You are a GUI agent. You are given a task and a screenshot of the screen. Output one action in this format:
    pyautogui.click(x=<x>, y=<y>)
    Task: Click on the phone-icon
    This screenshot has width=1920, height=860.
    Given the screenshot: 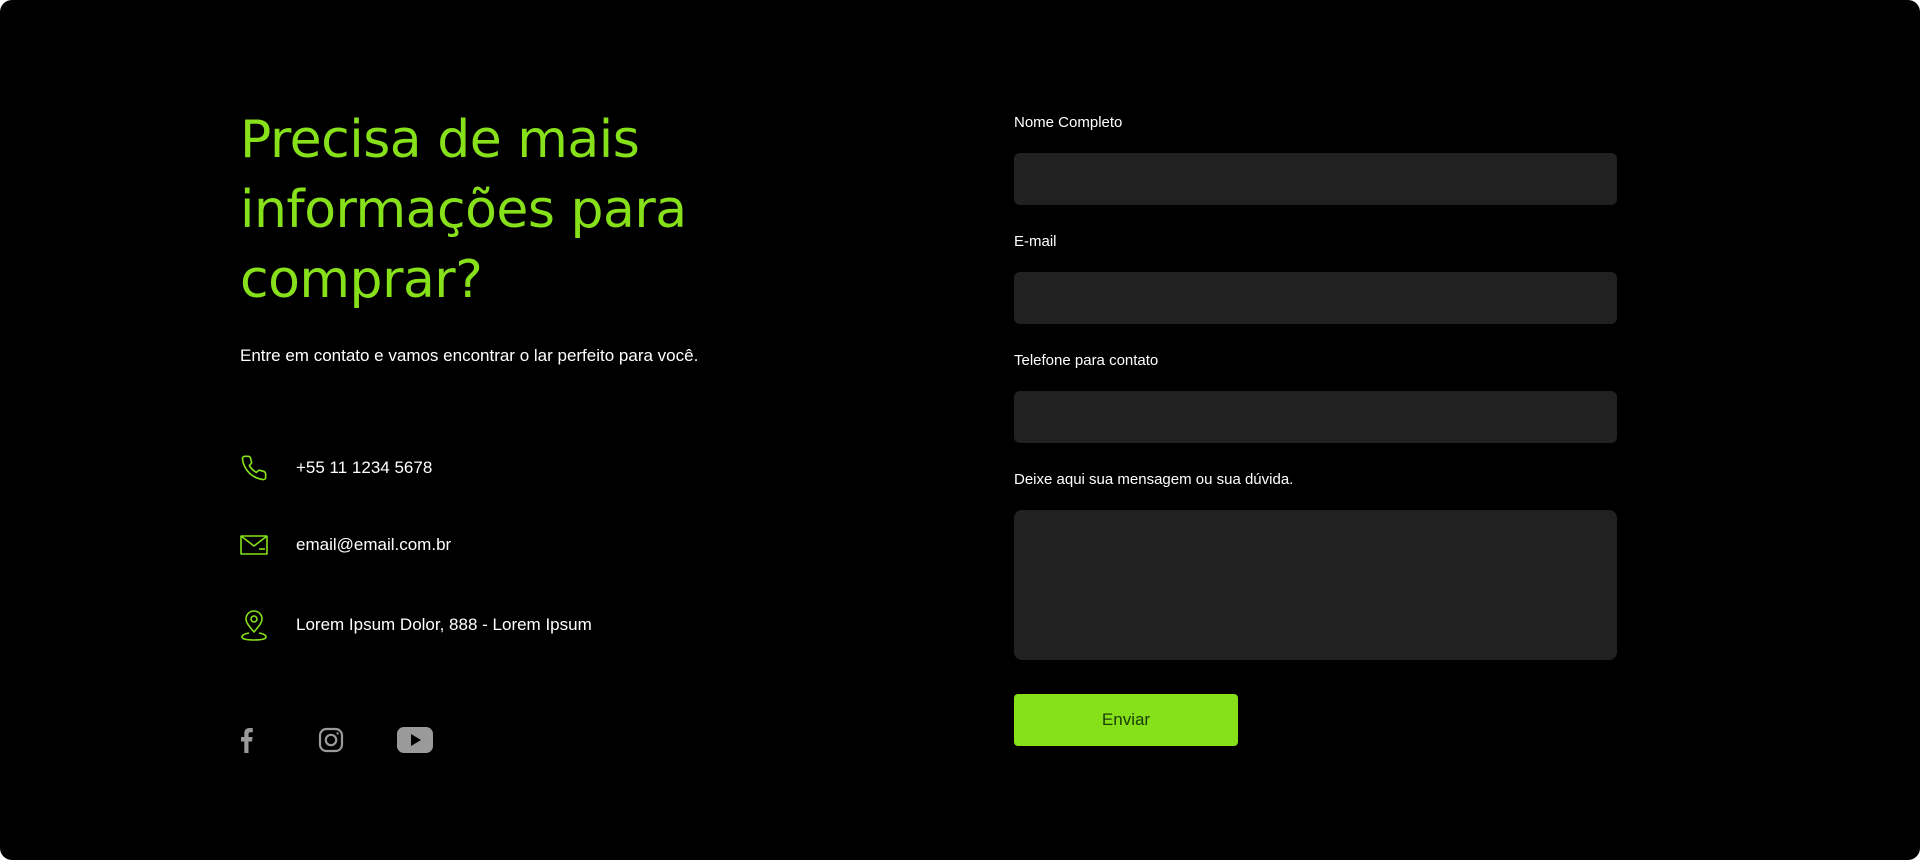 What is the action you would take?
    pyautogui.click(x=255, y=468)
    